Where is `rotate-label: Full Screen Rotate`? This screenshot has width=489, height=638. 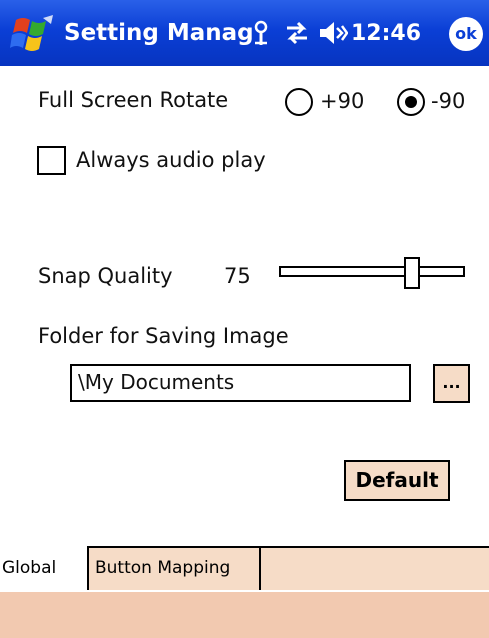 rotate-label: Full Screen Rotate is located at coordinates (133, 100).